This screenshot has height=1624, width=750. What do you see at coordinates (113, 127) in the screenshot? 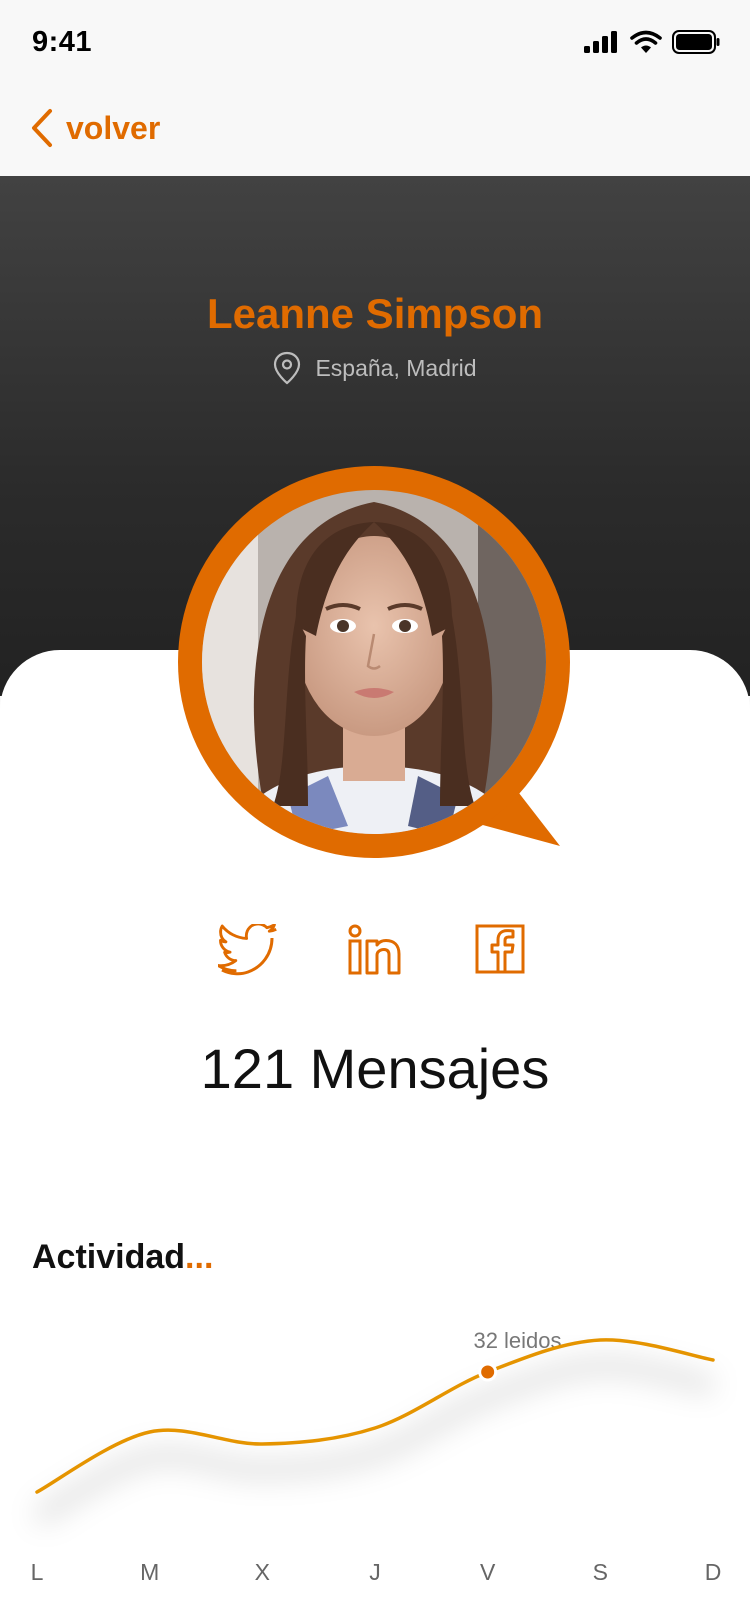
I see `back-label: volver` at bounding box center [113, 127].